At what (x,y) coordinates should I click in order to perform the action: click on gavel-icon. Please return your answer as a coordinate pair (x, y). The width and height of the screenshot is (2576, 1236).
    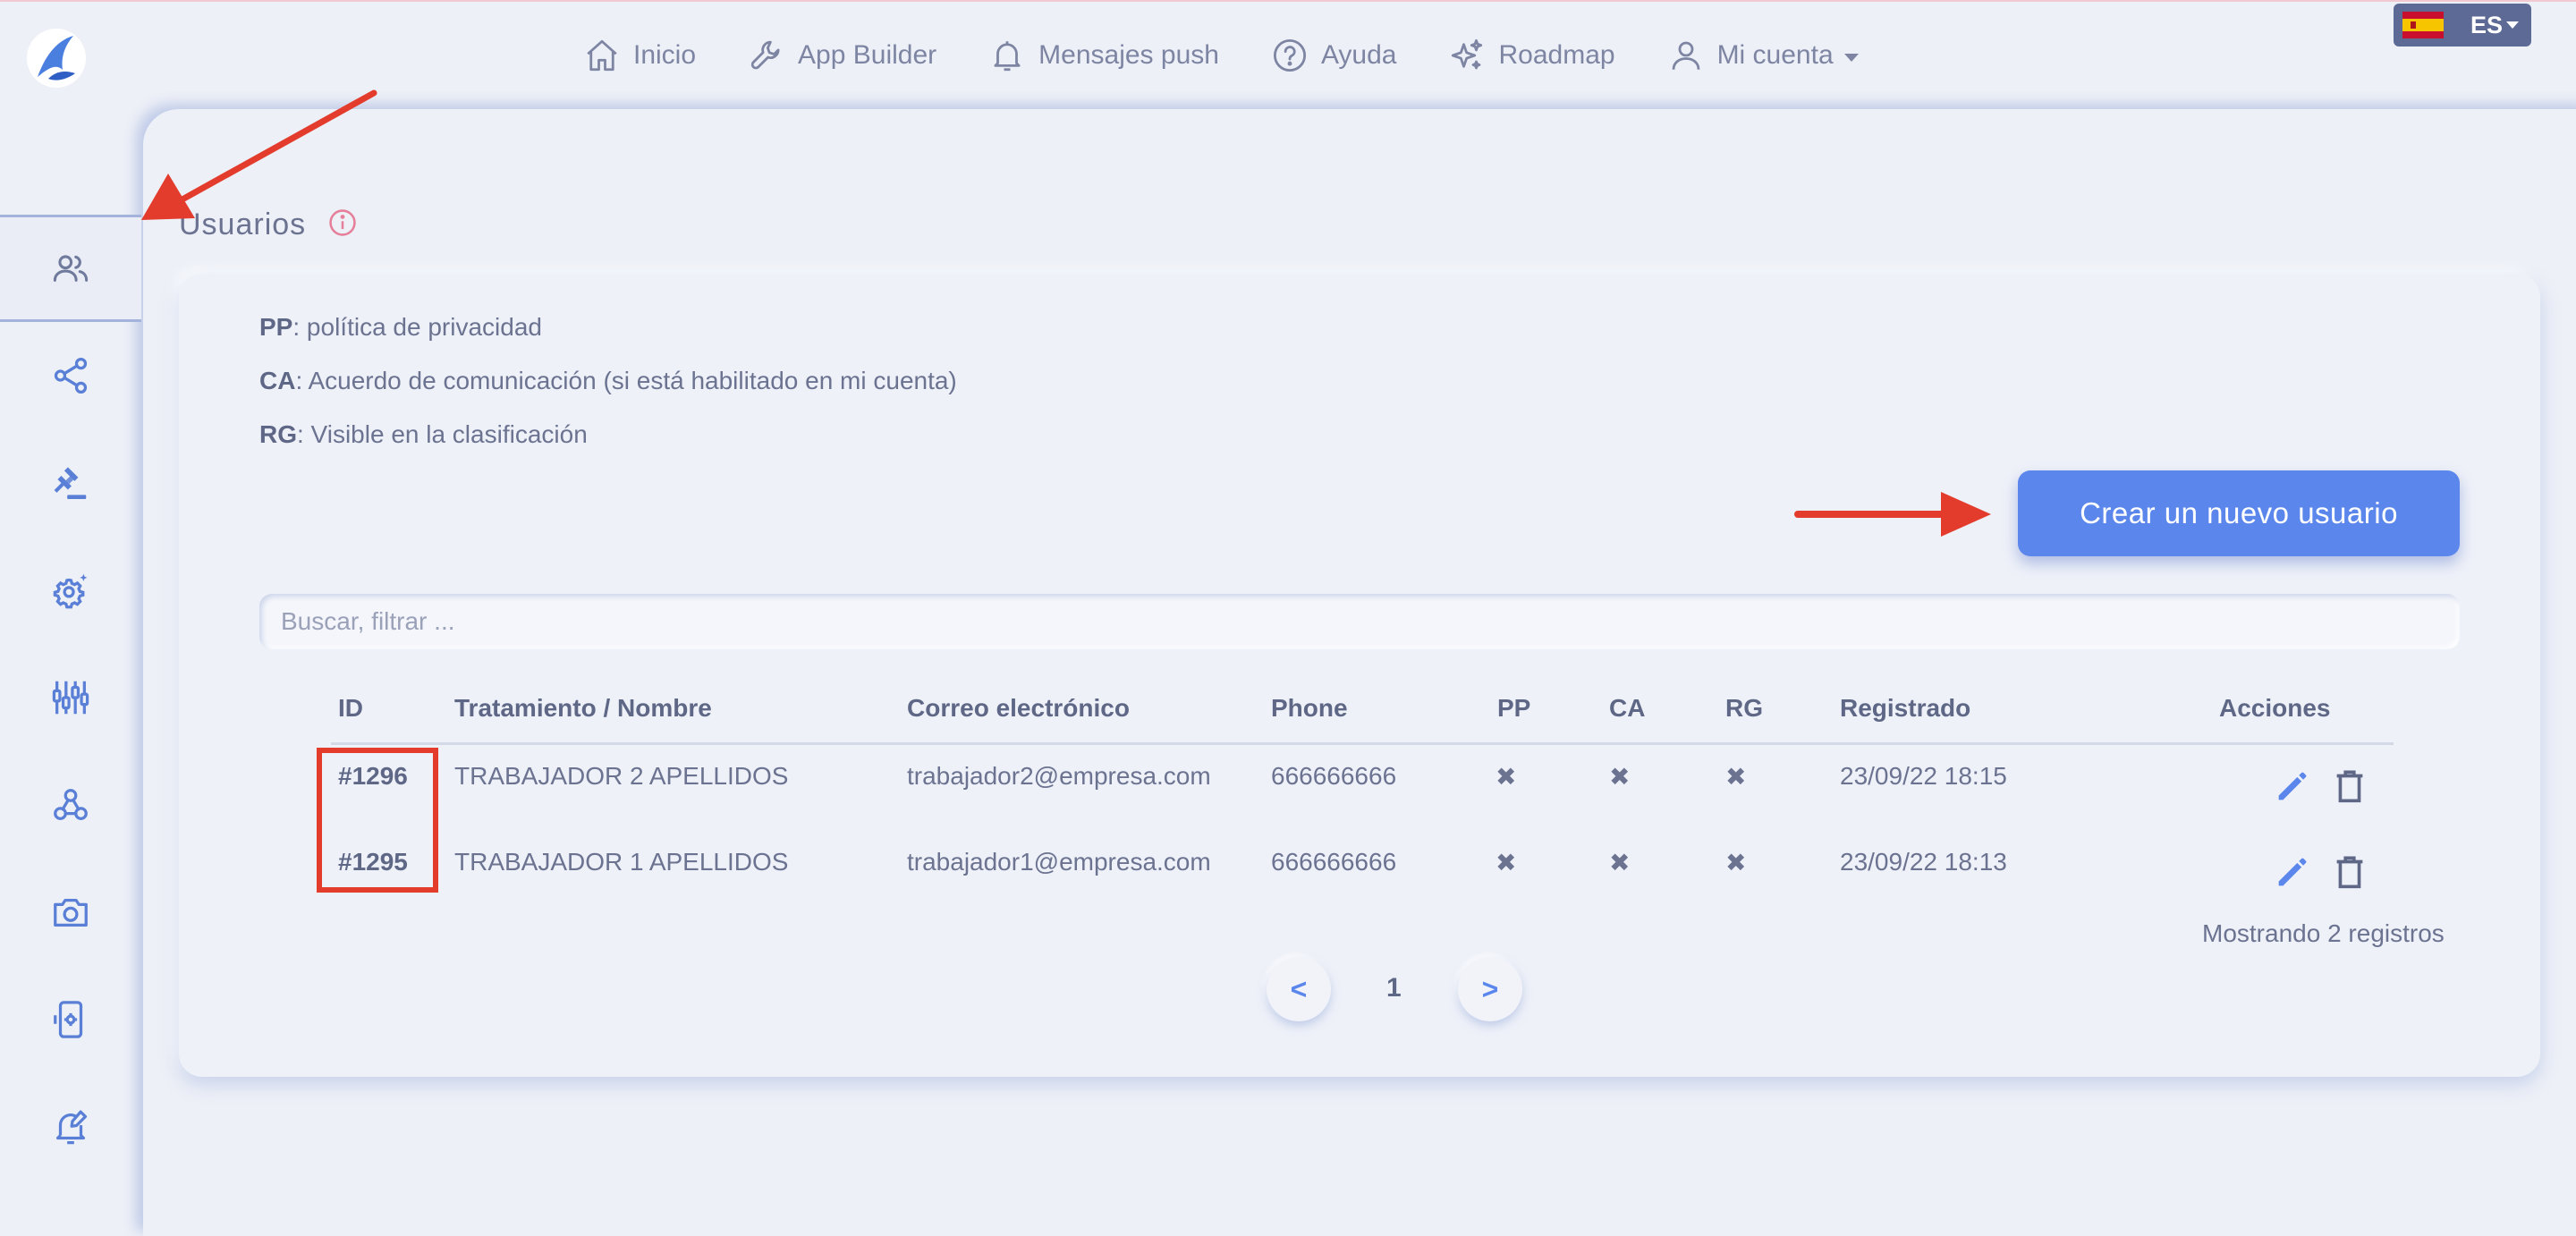
    Looking at the image, I should click on (70, 483).